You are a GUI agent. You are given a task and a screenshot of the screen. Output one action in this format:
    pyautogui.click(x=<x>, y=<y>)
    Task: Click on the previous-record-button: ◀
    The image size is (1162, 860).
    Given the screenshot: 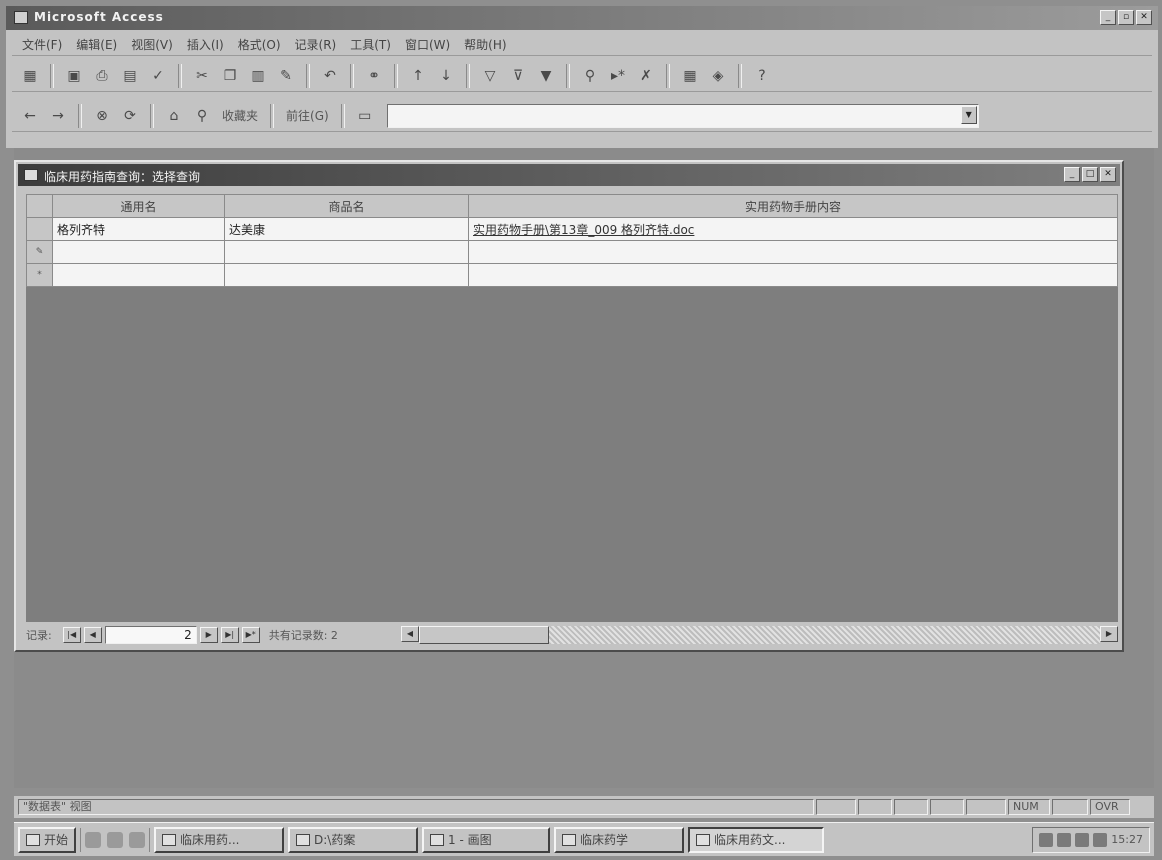 What is the action you would take?
    pyautogui.click(x=92, y=635)
    